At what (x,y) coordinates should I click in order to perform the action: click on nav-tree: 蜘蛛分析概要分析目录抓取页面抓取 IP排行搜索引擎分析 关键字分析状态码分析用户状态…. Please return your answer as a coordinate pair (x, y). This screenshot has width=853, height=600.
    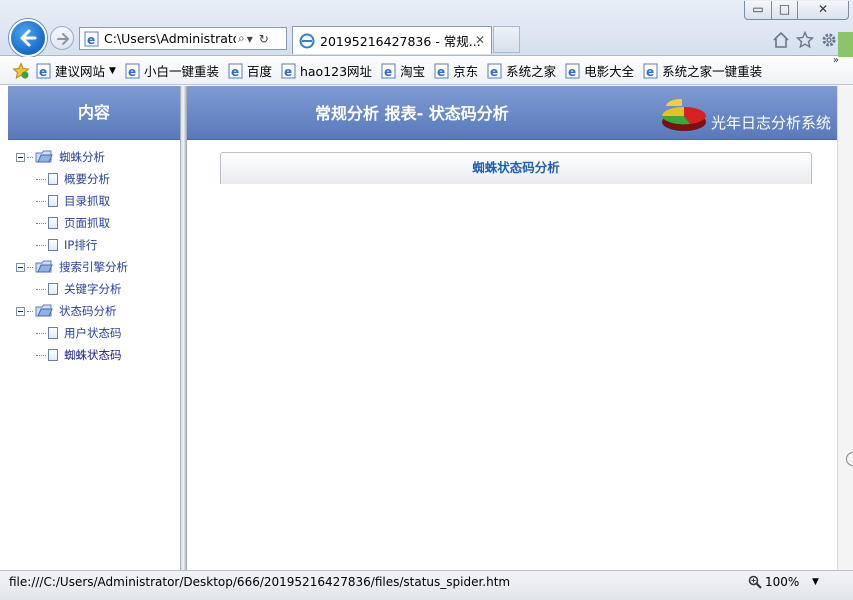
    Looking at the image, I should click on (94, 253).